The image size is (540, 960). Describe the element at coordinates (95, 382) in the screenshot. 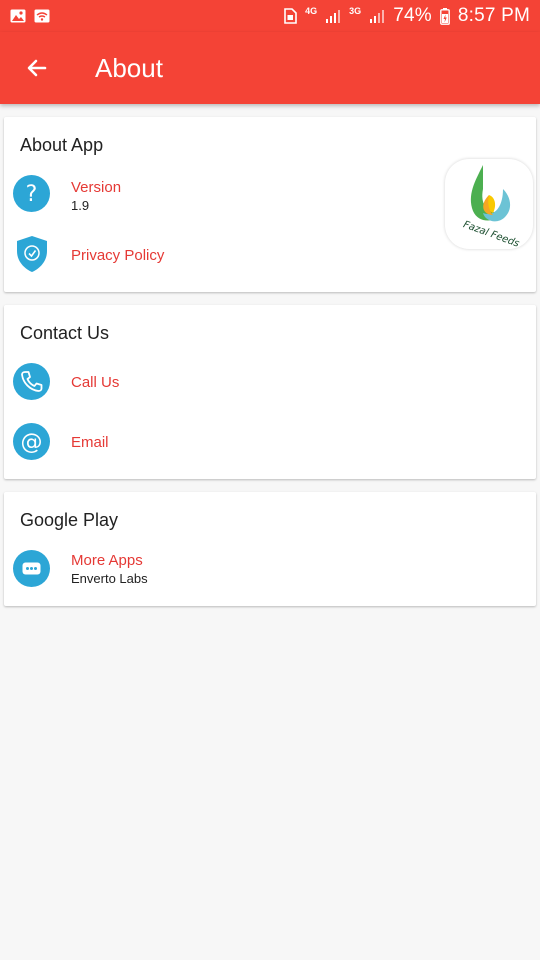

I see `call-us-label: Call Us` at that location.